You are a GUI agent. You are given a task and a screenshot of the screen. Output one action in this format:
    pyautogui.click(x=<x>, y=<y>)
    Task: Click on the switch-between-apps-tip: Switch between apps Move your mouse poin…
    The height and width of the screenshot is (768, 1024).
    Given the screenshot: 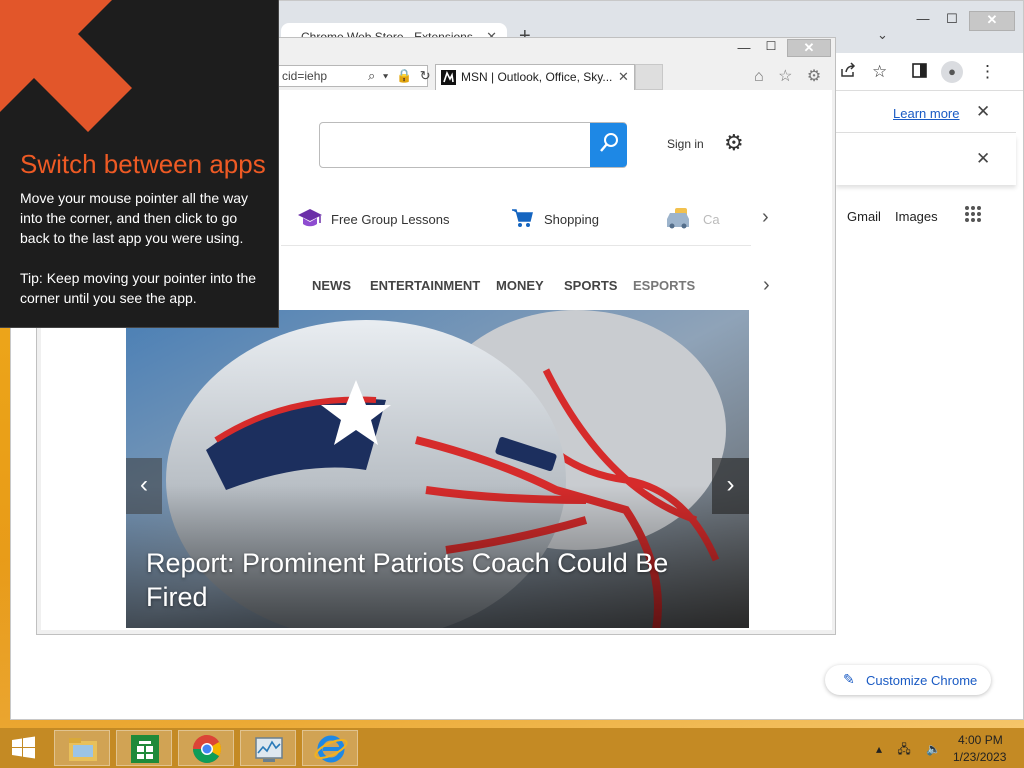 What is the action you would take?
    pyautogui.click(x=139, y=164)
    